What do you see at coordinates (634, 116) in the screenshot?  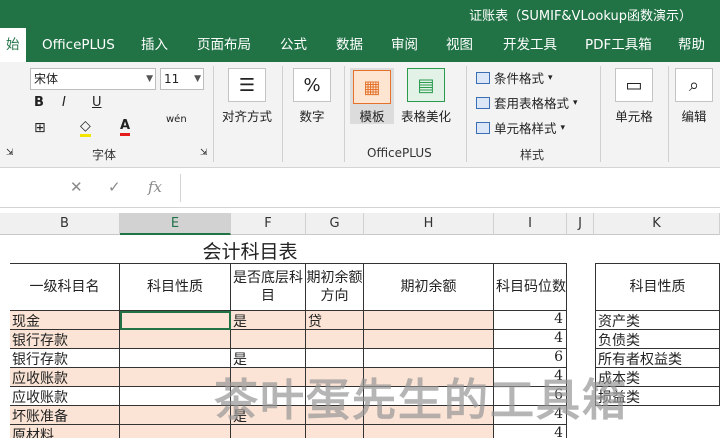 I see `cells-label: 单元格` at bounding box center [634, 116].